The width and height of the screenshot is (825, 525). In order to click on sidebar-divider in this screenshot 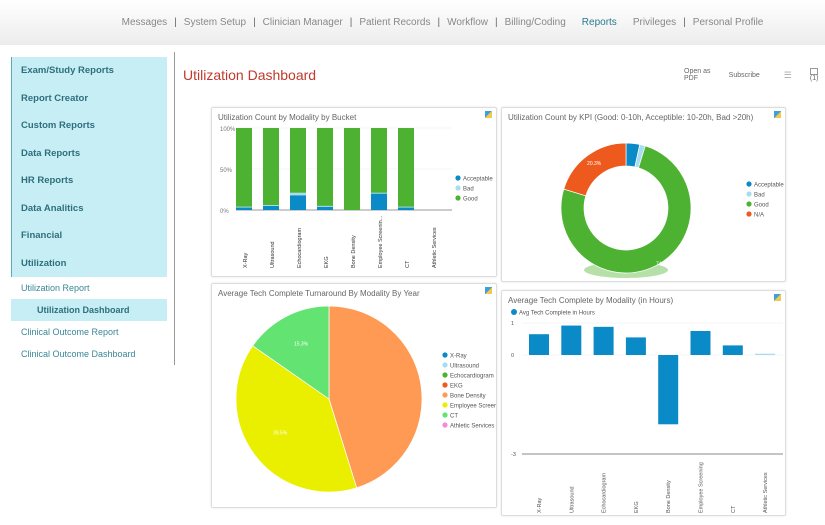, I will do `click(174, 208)`.